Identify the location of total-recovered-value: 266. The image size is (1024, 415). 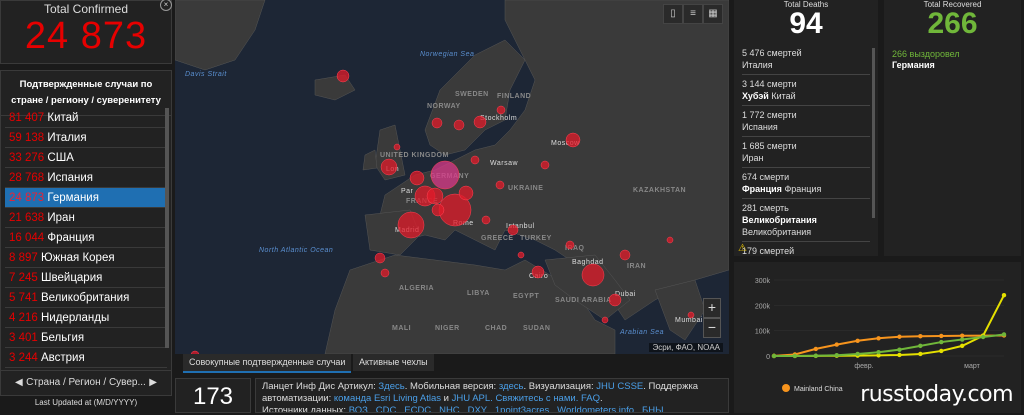
(952, 23).